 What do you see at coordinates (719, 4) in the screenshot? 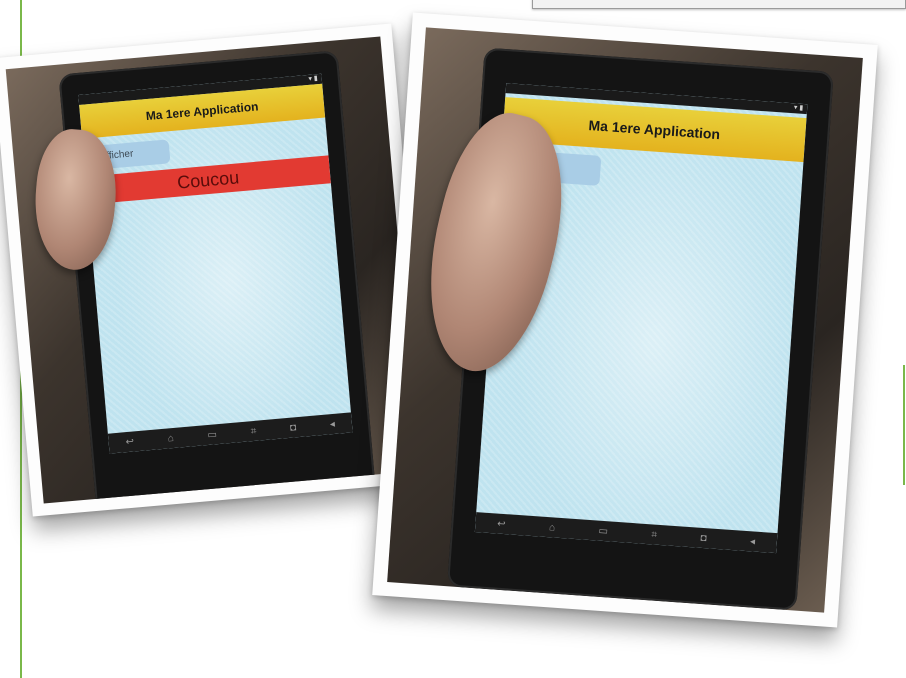
I see `top-caption-box` at bounding box center [719, 4].